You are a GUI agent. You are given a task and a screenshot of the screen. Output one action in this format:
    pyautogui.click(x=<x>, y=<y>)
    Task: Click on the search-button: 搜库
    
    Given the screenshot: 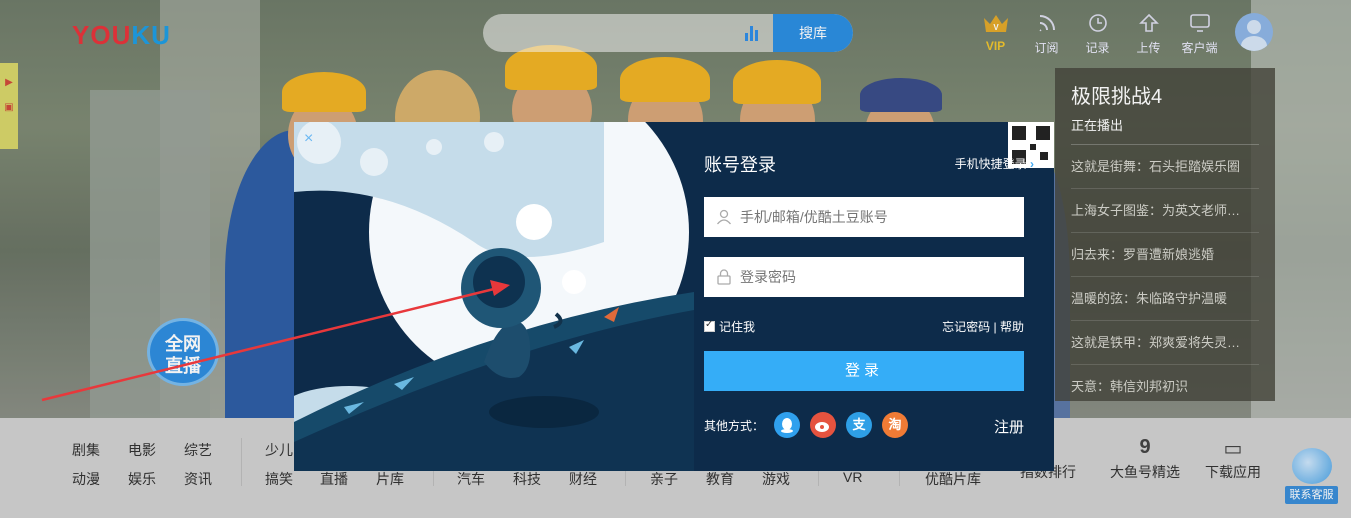 What is the action you would take?
    pyautogui.click(x=813, y=33)
    